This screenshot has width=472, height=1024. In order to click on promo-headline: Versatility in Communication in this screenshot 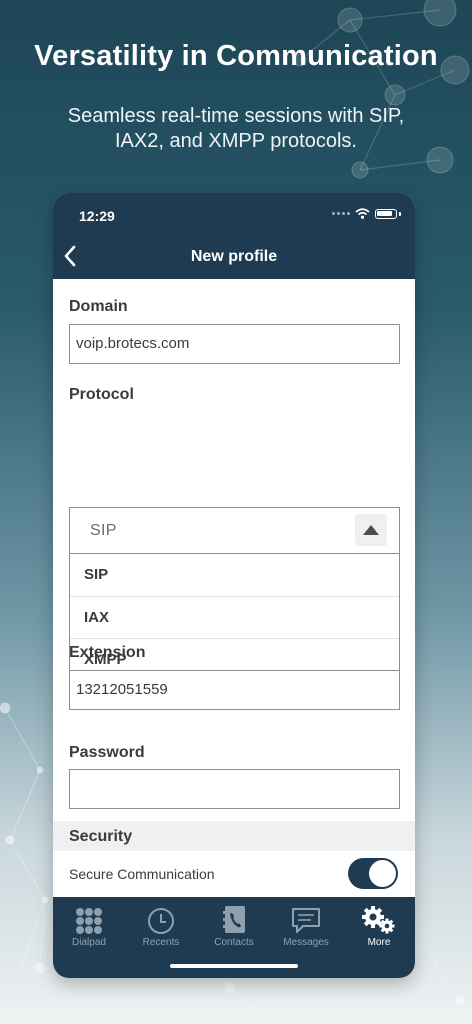, I will do `click(236, 56)`.